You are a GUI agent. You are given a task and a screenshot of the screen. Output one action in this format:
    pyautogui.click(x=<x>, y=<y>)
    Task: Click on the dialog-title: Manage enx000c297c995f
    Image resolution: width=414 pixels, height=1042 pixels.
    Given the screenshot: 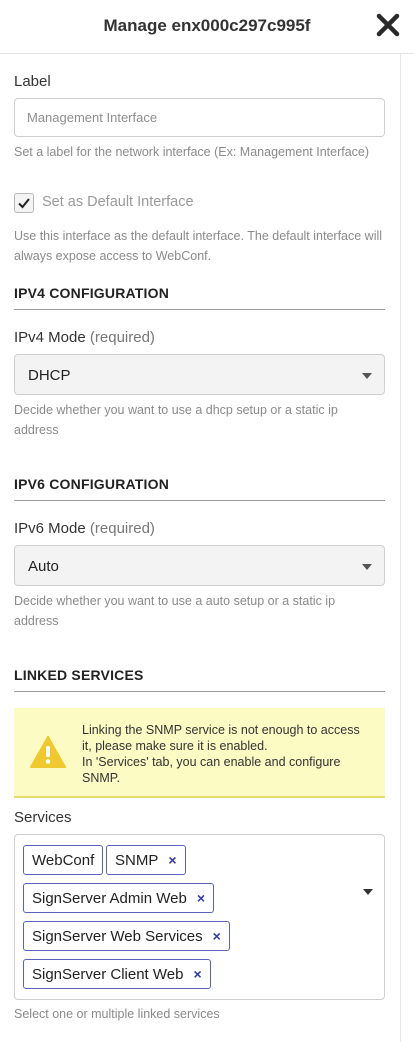 What is the action you would take?
    pyautogui.click(x=207, y=25)
    